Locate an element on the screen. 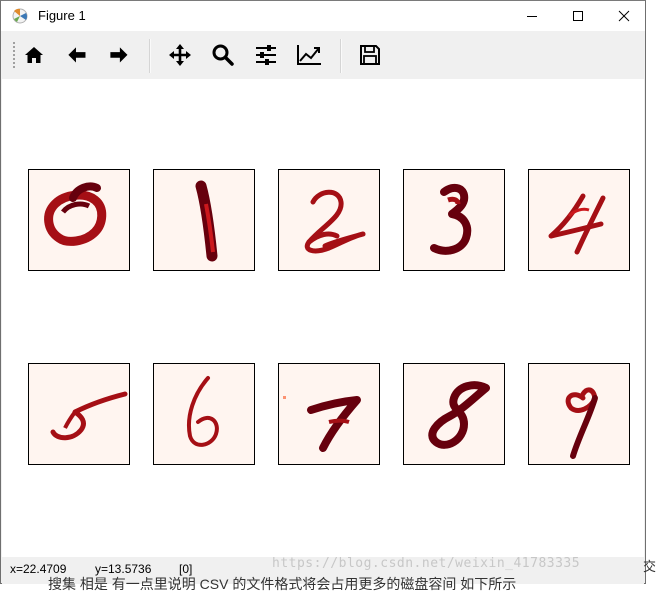  chart-line-icon is located at coordinates (309, 55).